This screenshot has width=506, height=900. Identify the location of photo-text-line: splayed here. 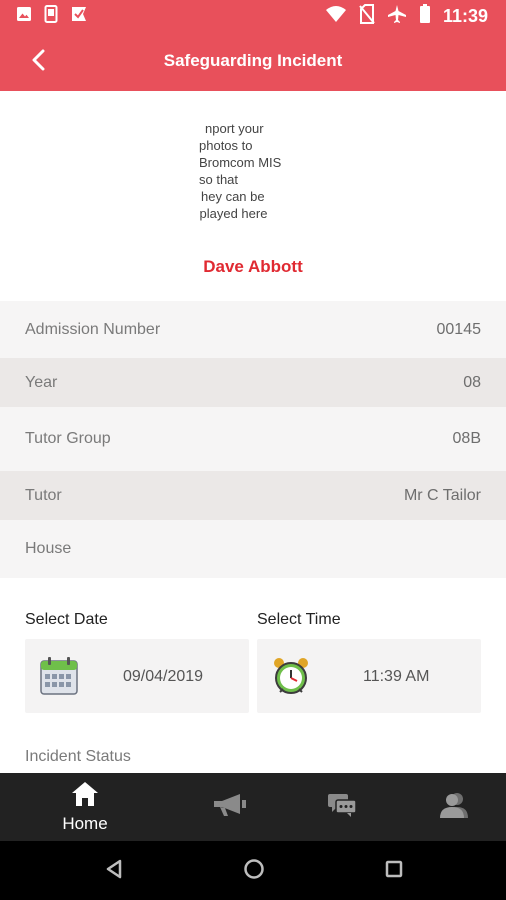
(233, 213).